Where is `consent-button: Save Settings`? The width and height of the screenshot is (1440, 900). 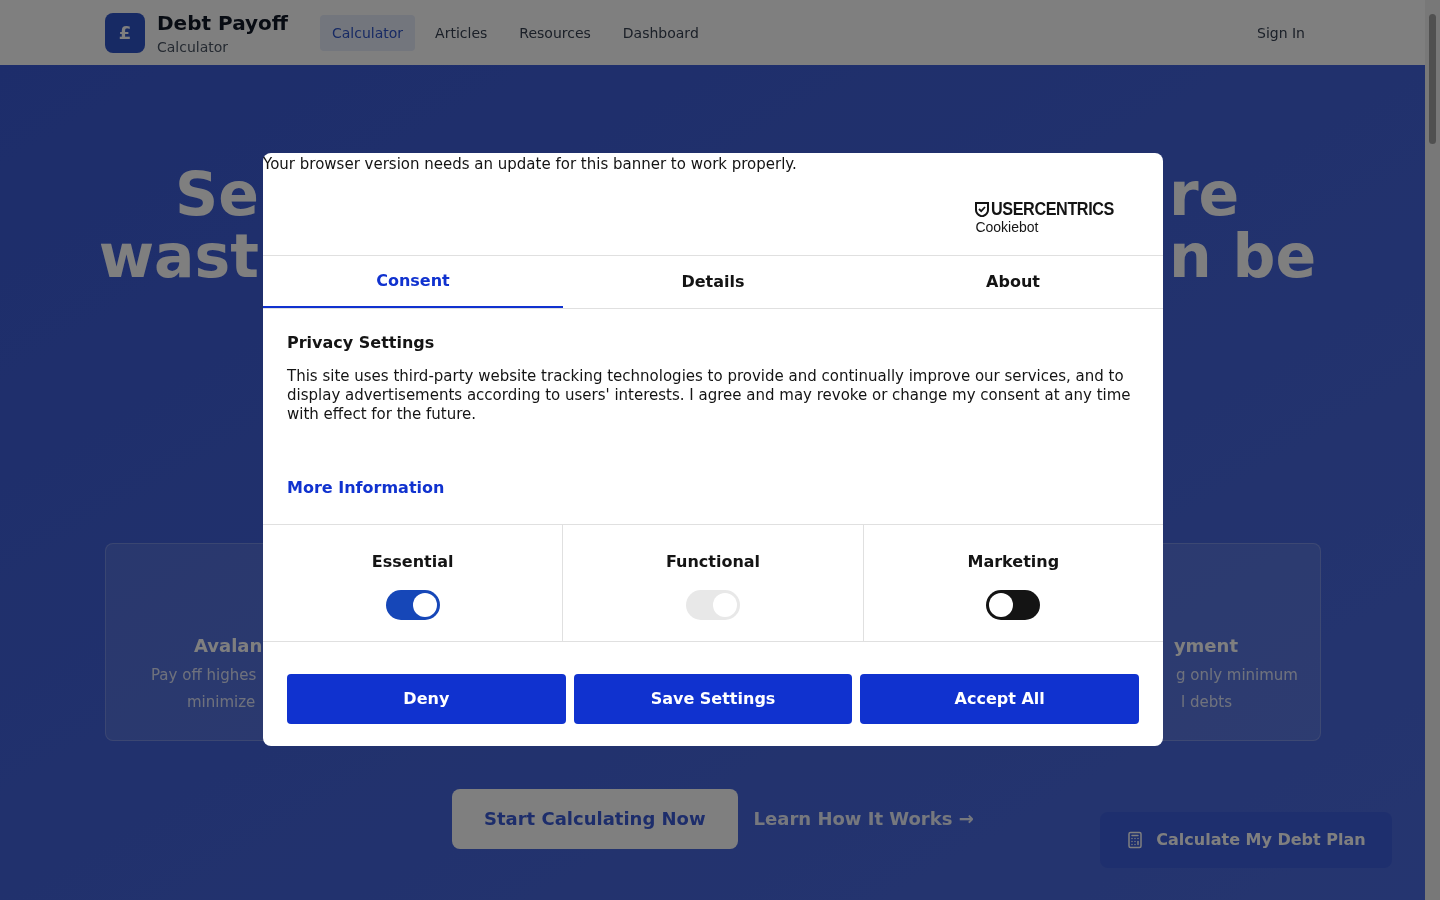
consent-button: Save Settings is located at coordinates (713, 699).